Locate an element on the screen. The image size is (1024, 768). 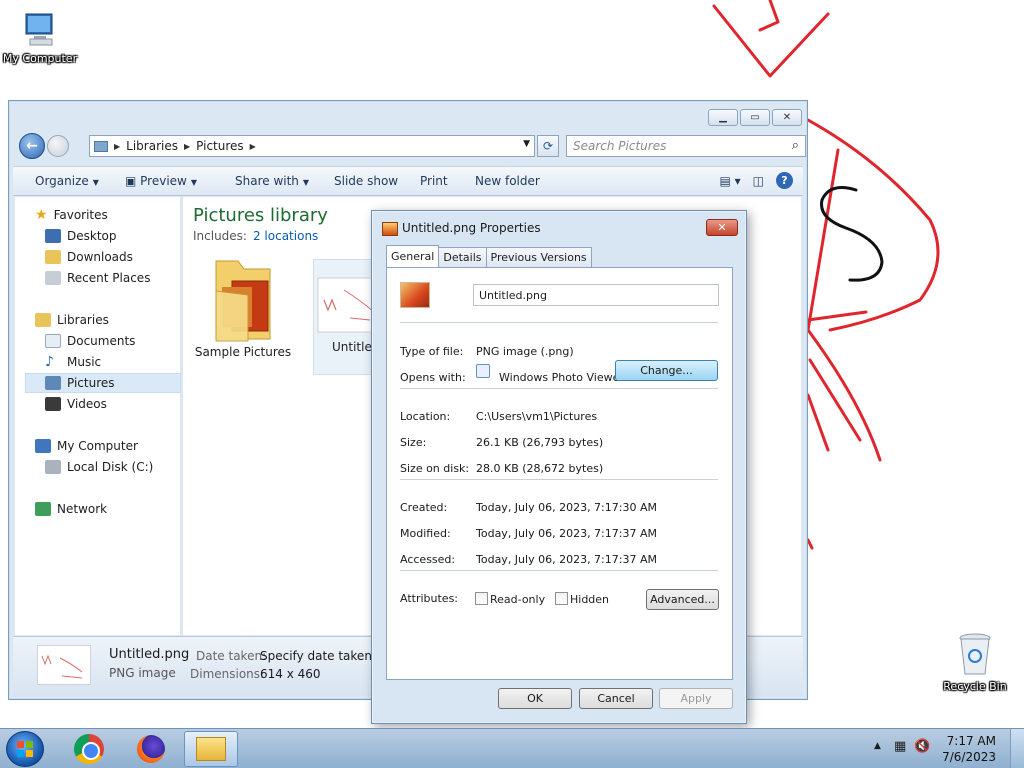
show-hidden-icons-icon: ▲ is located at coordinates (877, 746).